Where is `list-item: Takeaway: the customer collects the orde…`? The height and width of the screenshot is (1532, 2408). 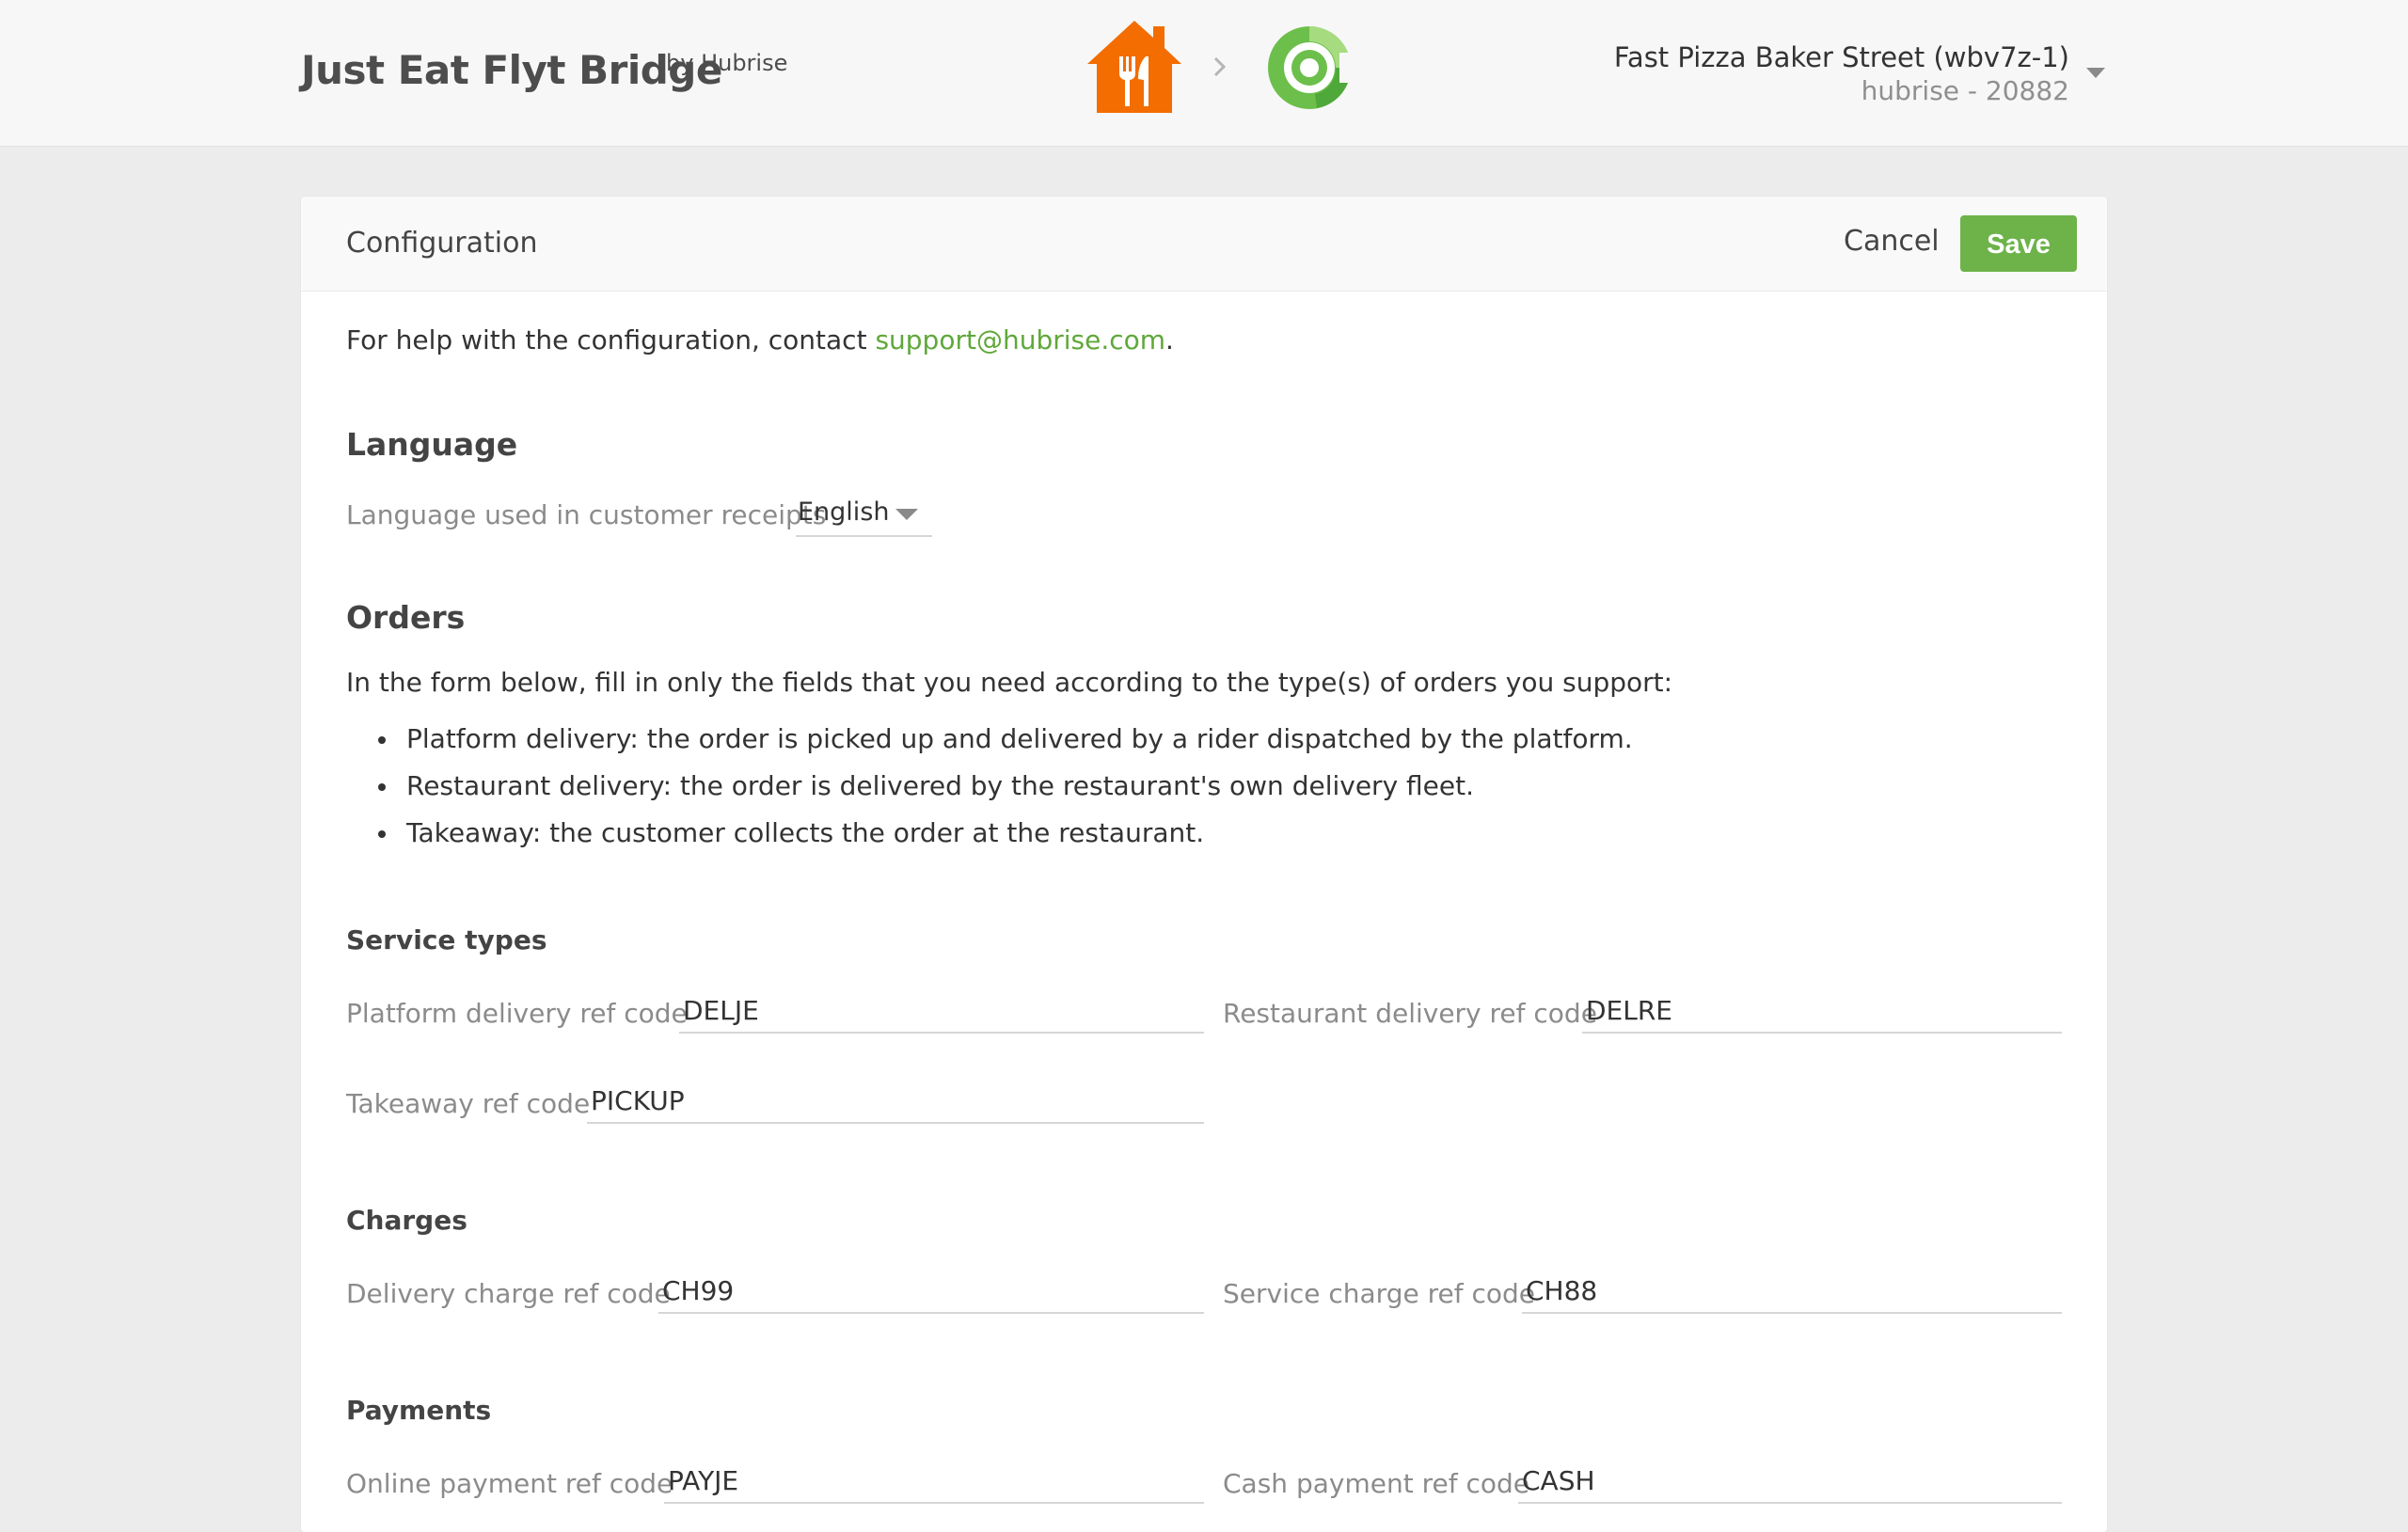 list-item: Takeaway: the customer collects the orde… is located at coordinates (989, 834).